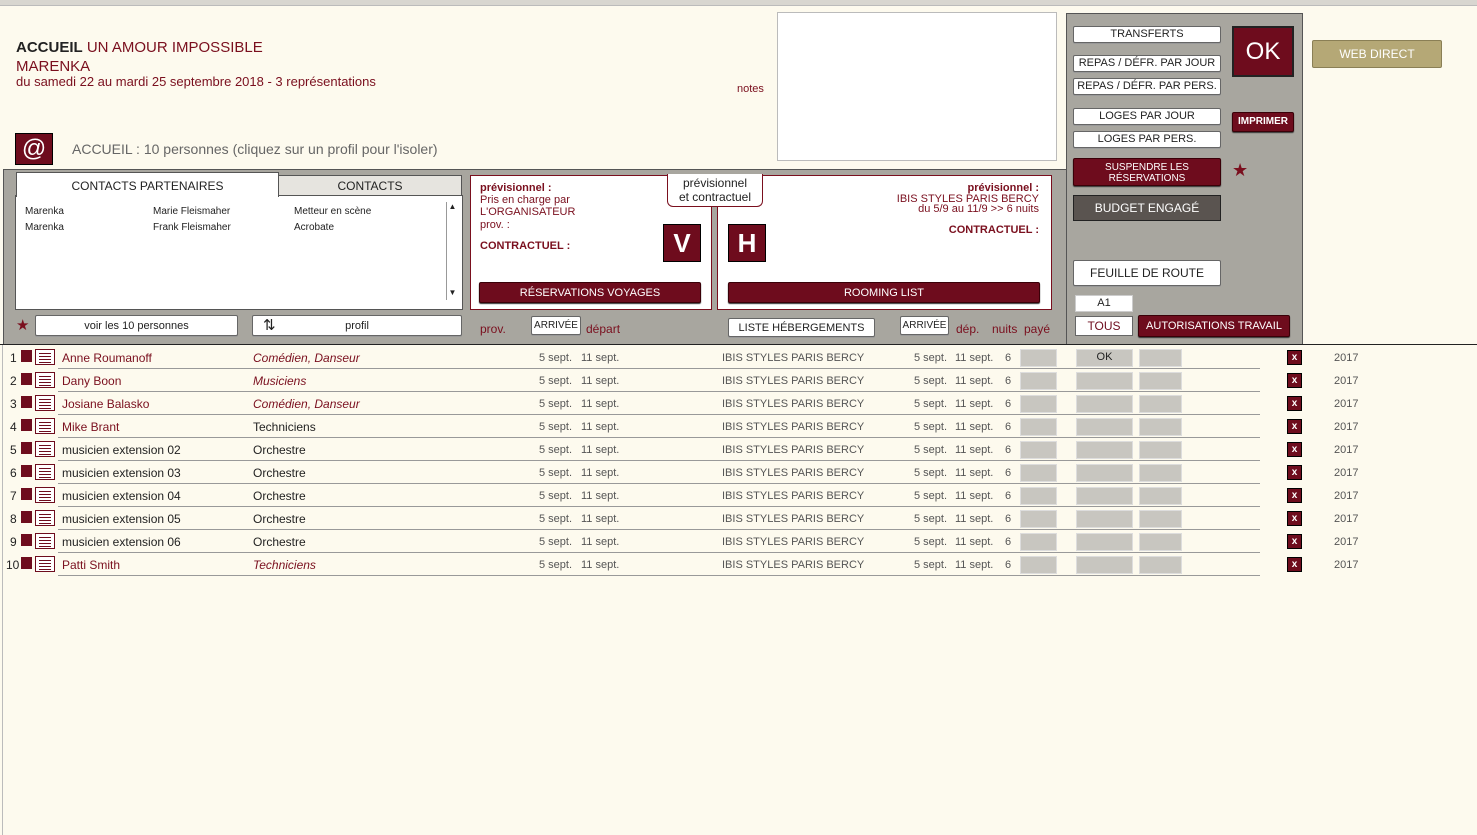  What do you see at coordinates (1147, 116) in the screenshot?
I see `loges-par-jour-button: LOGES PAR JOUR` at bounding box center [1147, 116].